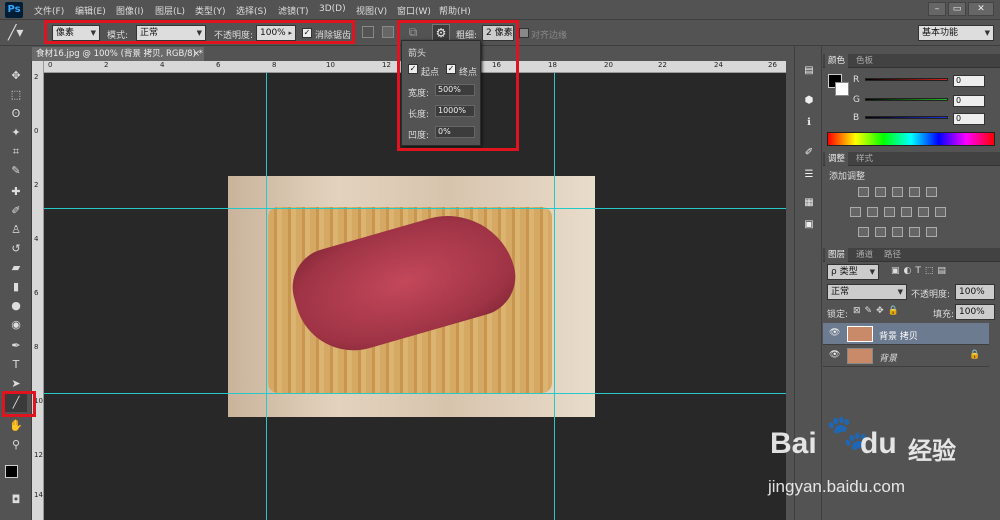 This screenshot has height=520, width=1000. What do you see at coordinates (118, 54) in the screenshot?
I see `document-tab: 食材16.jpg @ 100% (背景 拷贝, RGB/8) * ×` at bounding box center [118, 54].